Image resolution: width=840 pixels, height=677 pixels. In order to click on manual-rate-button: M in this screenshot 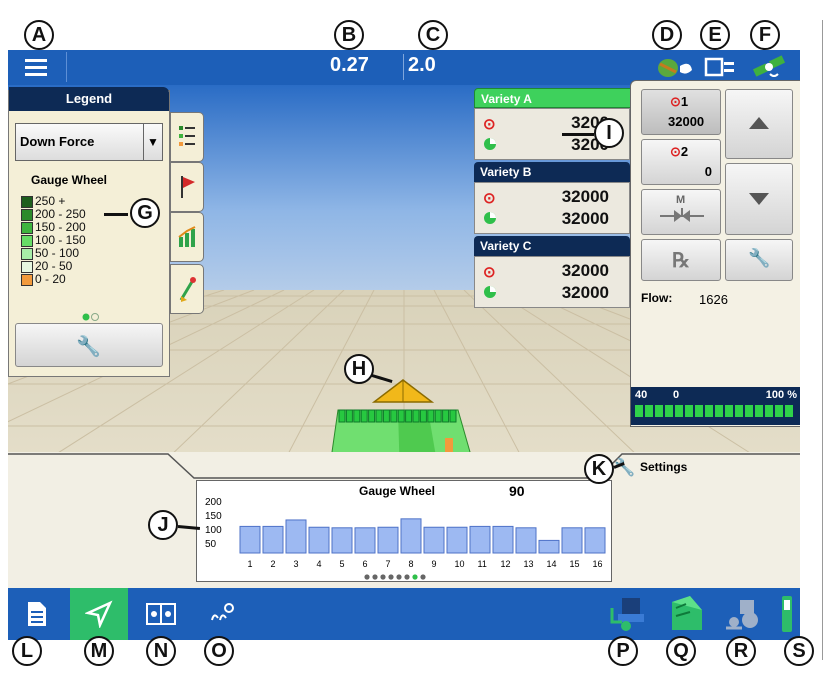, I will do `click(681, 212)`.